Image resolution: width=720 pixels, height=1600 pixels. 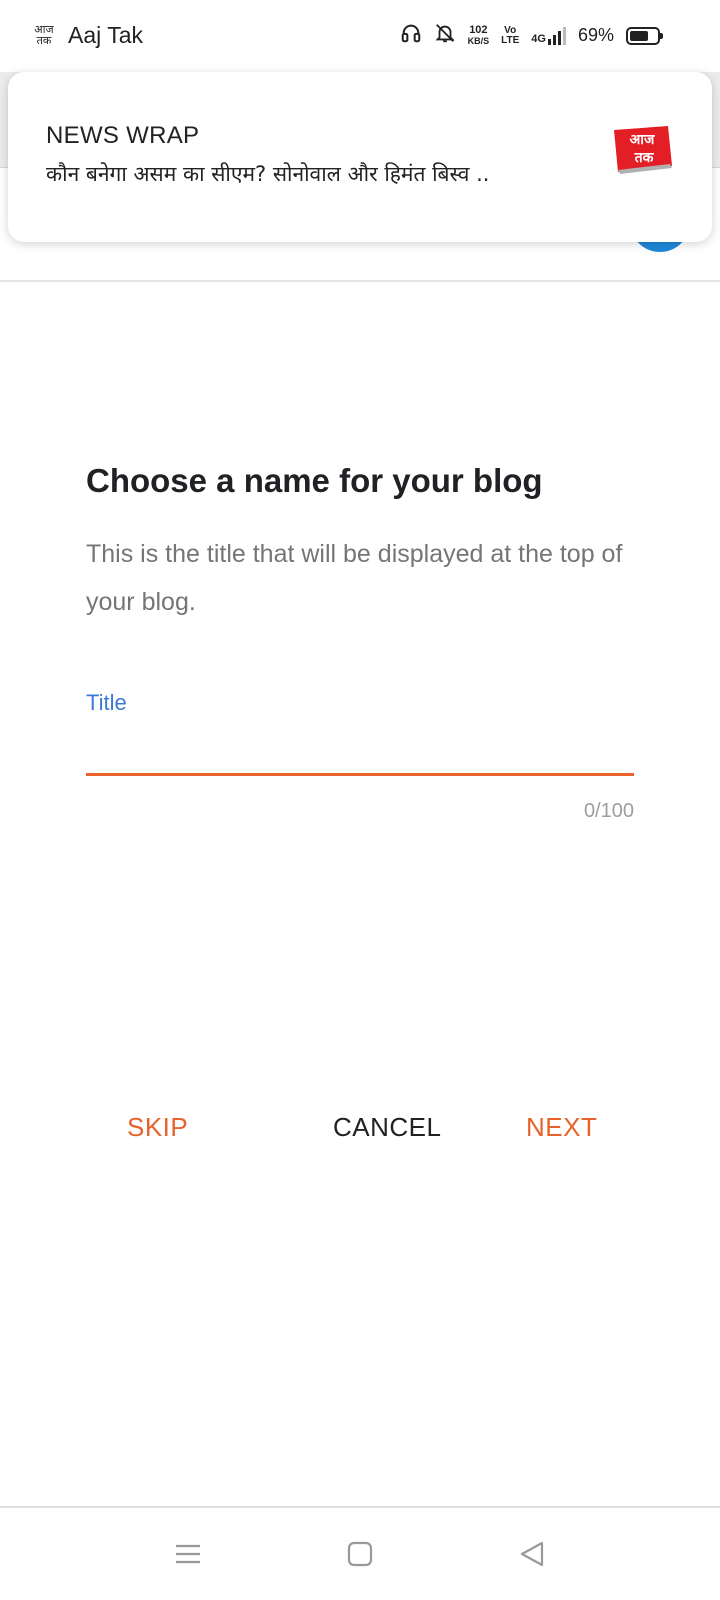 I want to click on volte-bottom: LTE, so click(x=510, y=40).